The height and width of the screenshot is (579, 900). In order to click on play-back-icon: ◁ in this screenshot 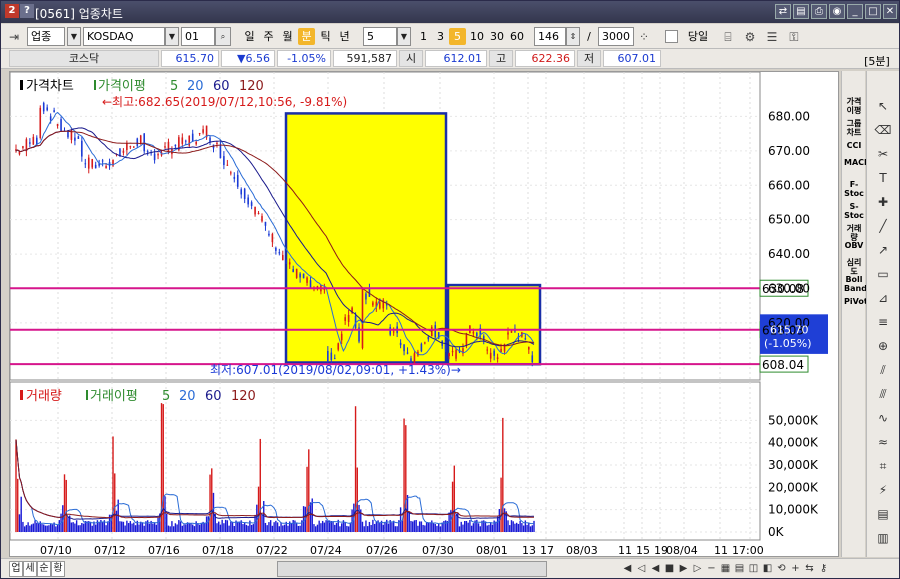, I will do `click(641, 569)`.